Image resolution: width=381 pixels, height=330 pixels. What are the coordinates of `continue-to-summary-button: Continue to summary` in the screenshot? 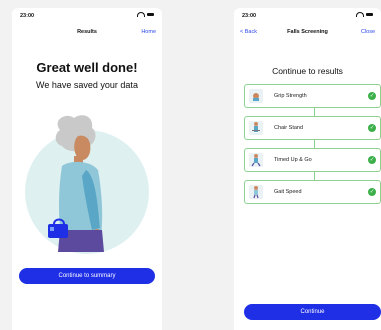 It's located at (87, 276).